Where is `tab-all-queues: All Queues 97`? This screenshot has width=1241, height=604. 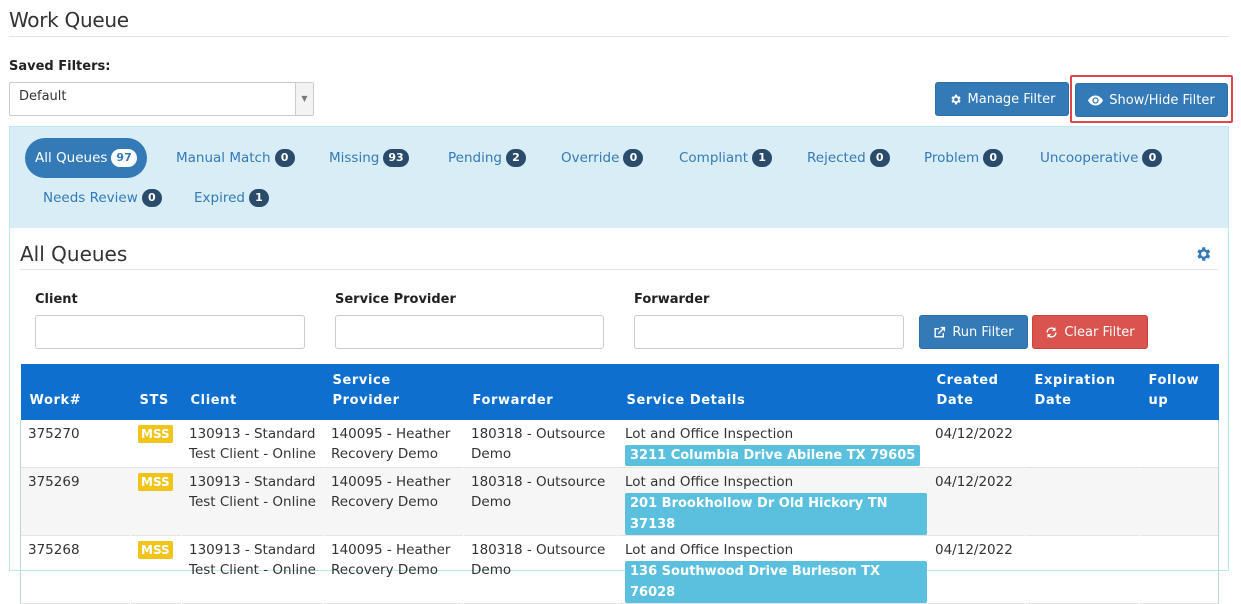 tab-all-queues: All Queues 97 is located at coordinates (86, 158).